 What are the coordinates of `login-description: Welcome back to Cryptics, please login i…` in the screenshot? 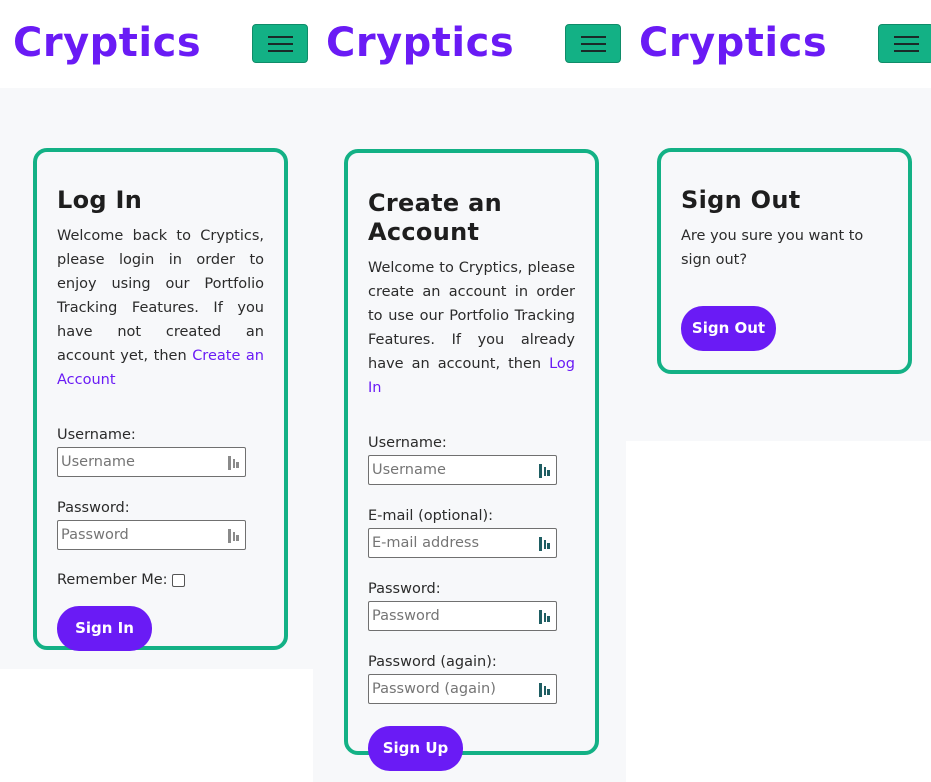 It's located at (160, 308).